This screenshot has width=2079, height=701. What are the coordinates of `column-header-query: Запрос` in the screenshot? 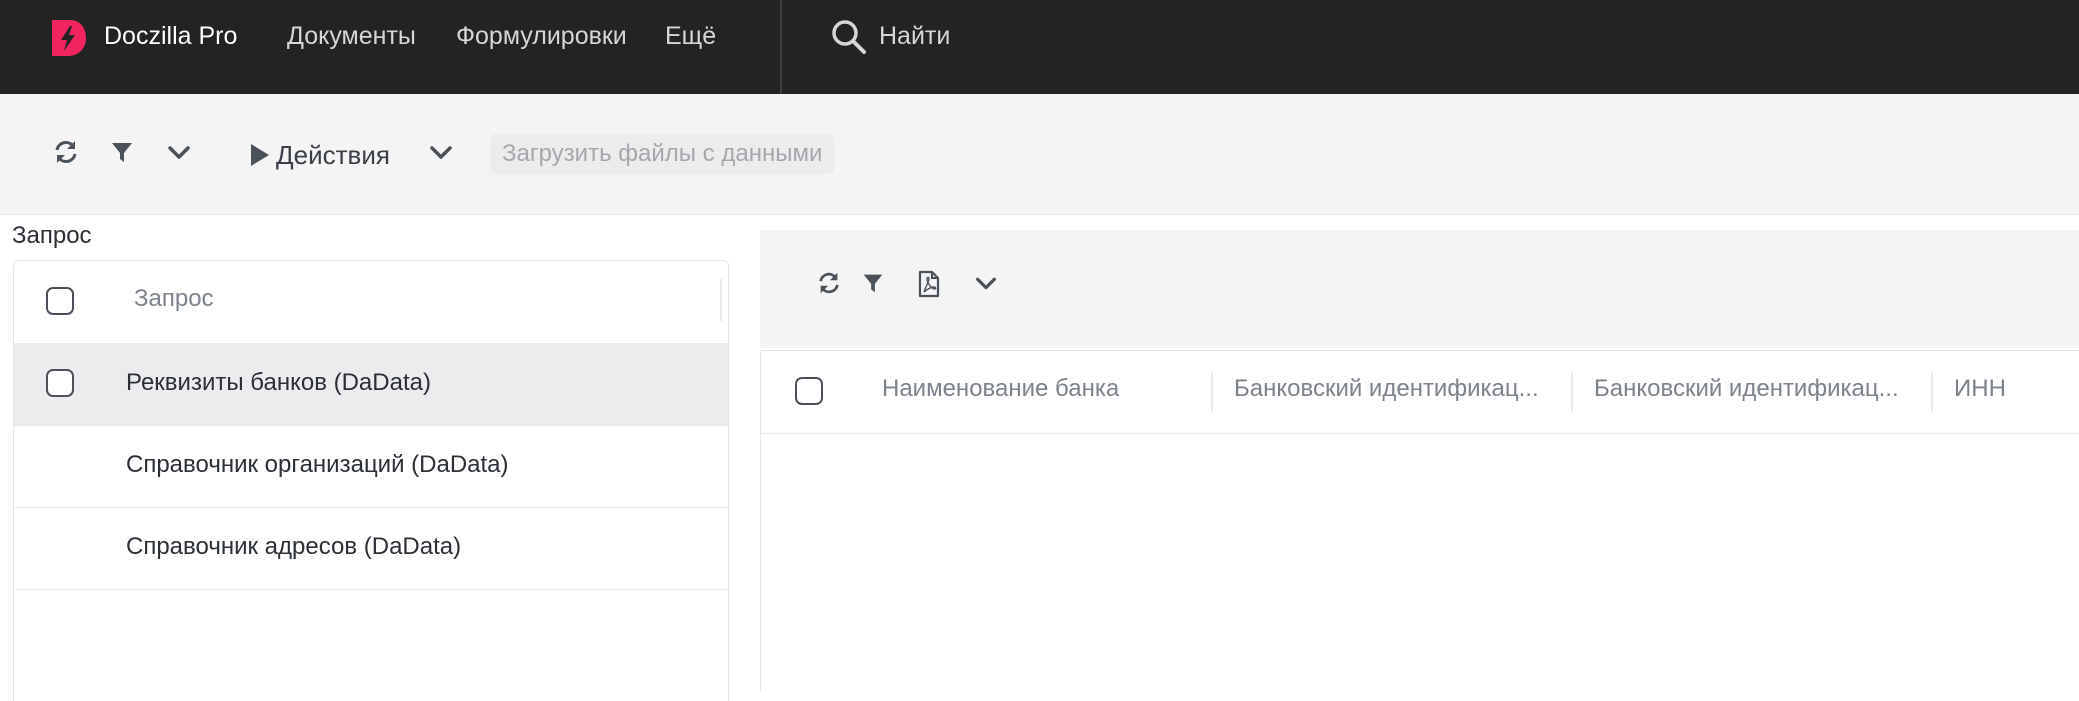 It's located at (174, 299).